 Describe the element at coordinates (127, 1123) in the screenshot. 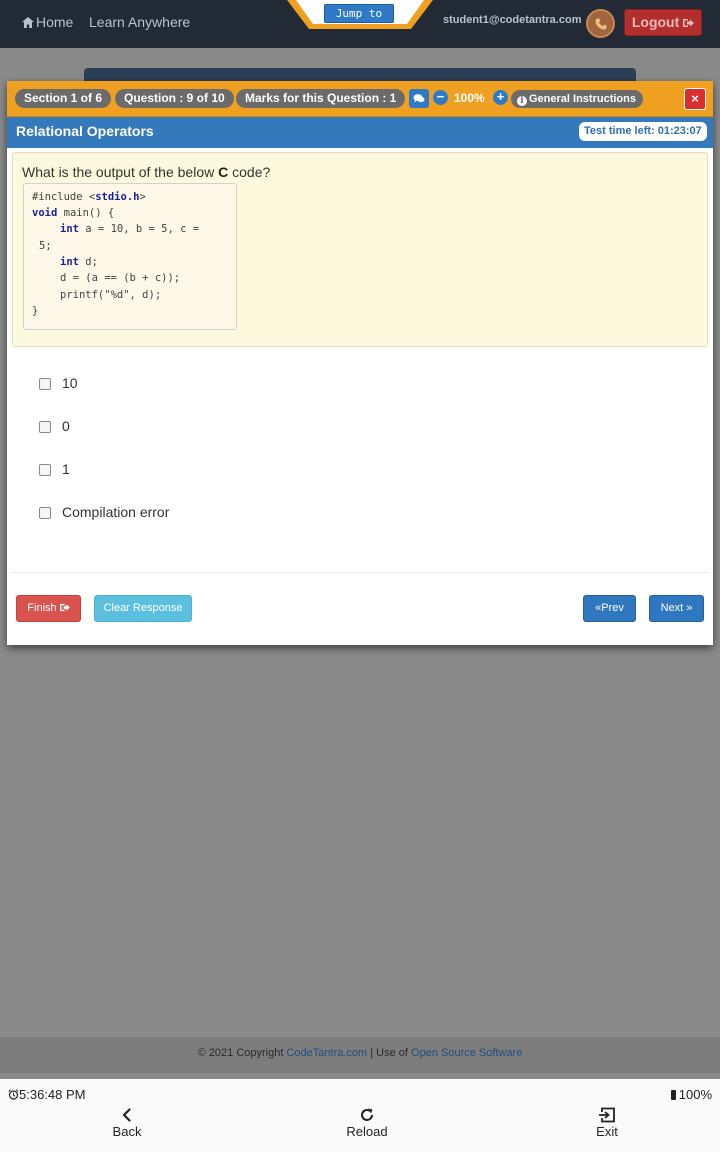

I see `back-button: Back` at that location.